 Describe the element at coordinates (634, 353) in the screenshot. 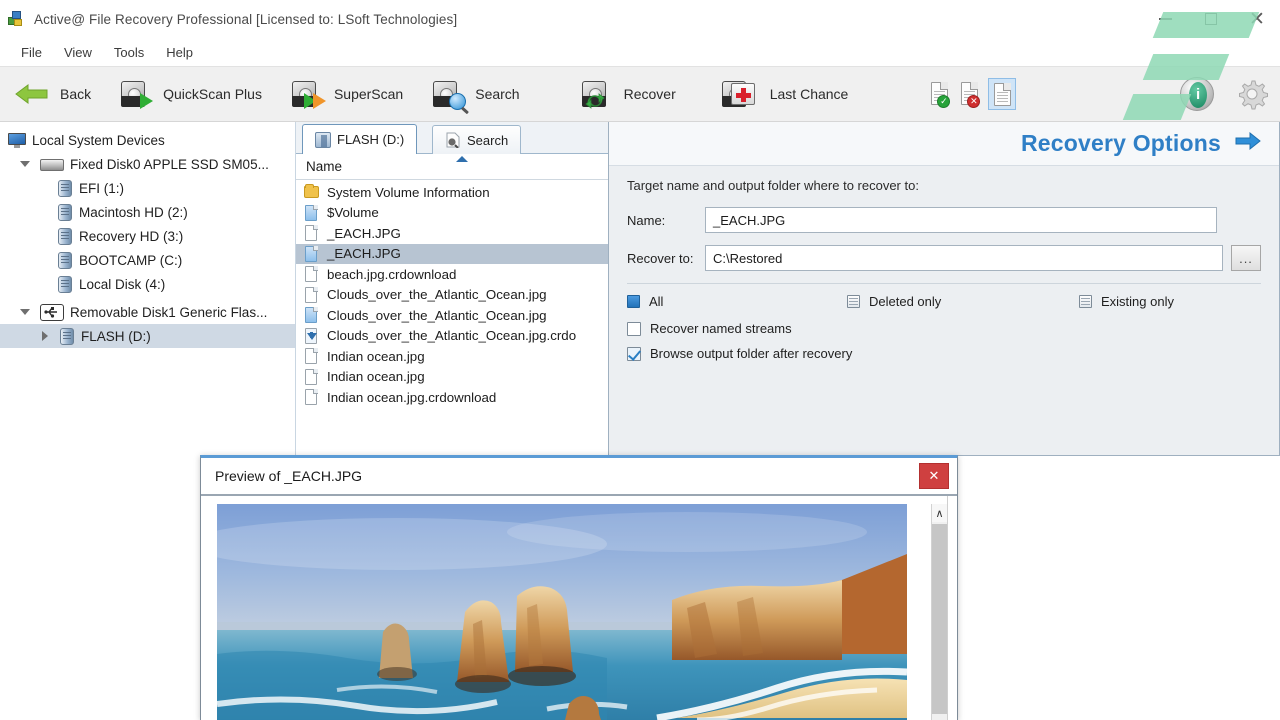

I see `checkbox-checked-icon` at that location.